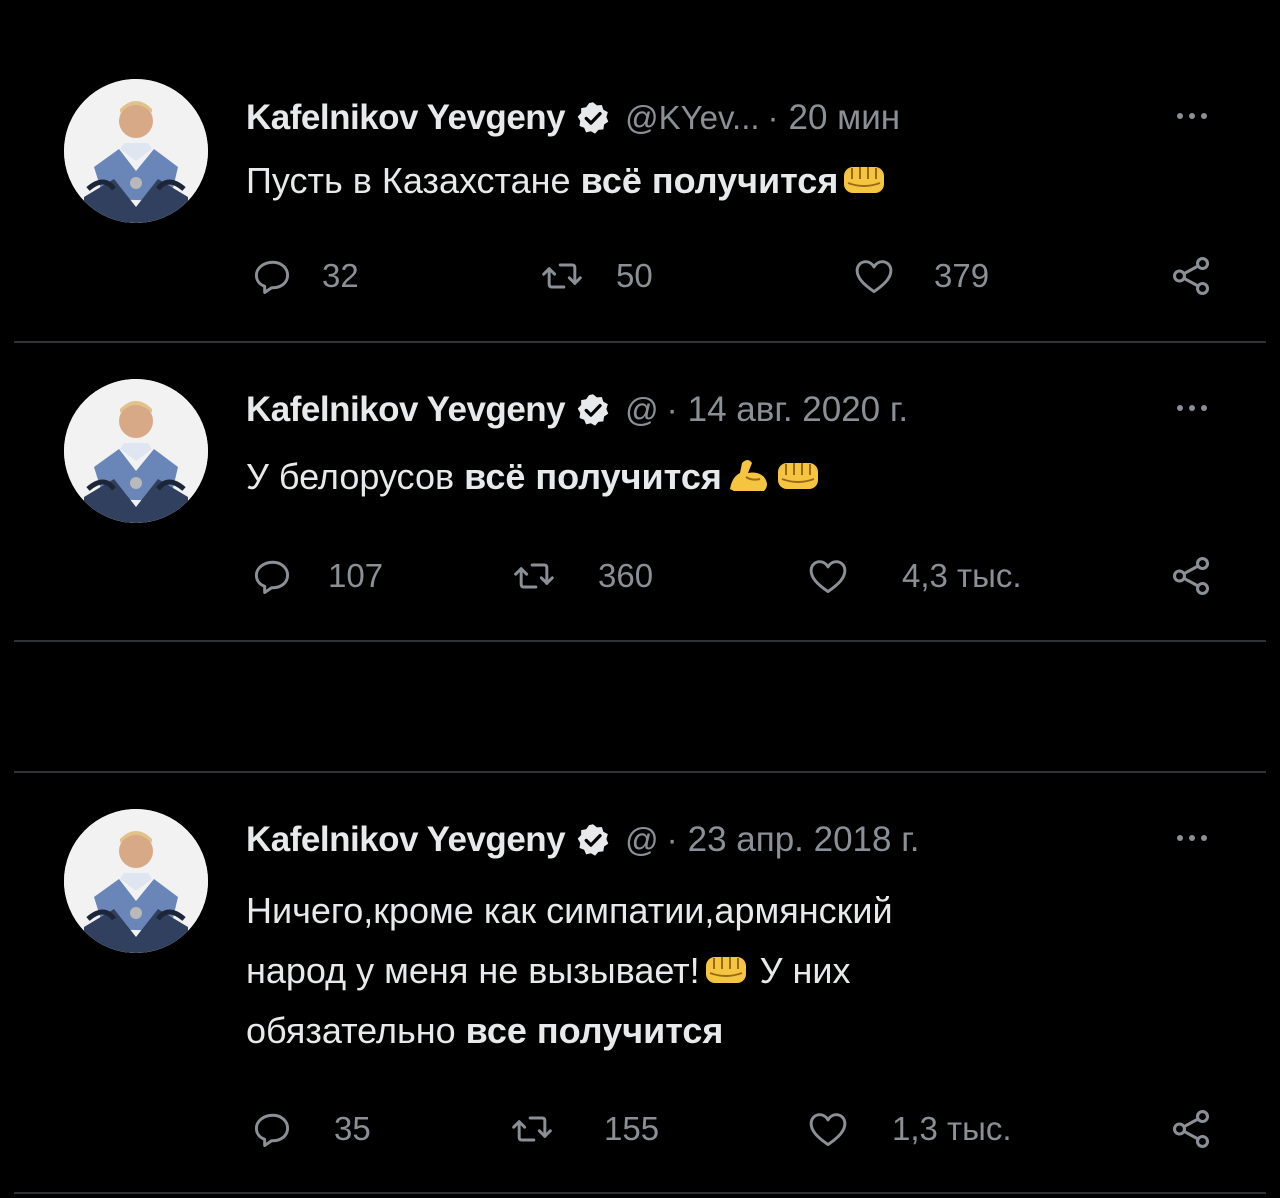  I want to click on retweet-count: 155, so click(632, 1128).